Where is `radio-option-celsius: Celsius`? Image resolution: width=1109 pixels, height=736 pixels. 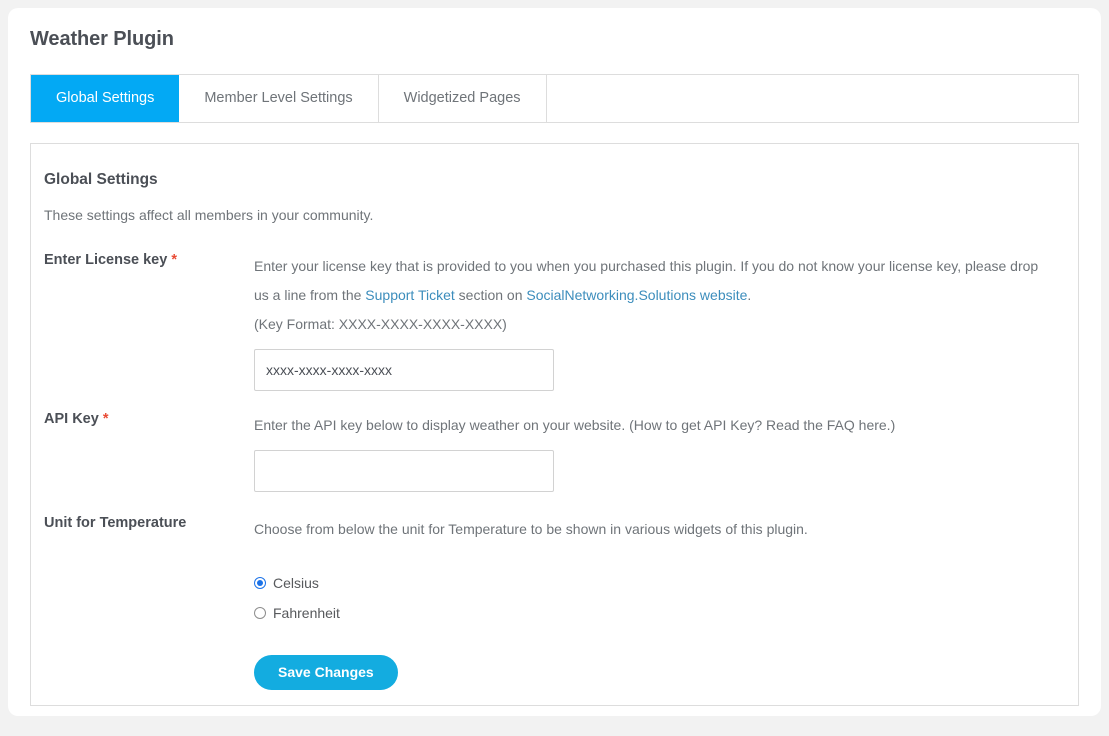
radio-option-celsius: Celsius is located at coordinates (654, 583).